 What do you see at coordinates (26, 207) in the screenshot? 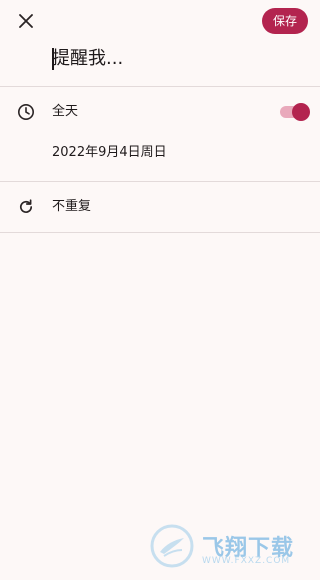
I see `repeat-icon` at bounding box center [26, 207].